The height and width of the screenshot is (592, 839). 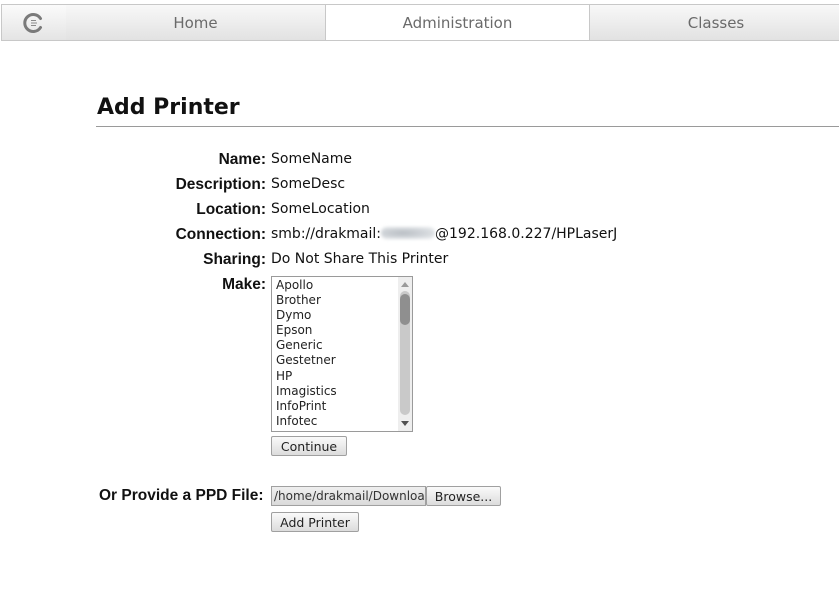 What do you see at coordinates (181, 495) in the screenshot?
I see `ppd-file-label: Or Provide a PPD File:` at bounding box center [181, 495].